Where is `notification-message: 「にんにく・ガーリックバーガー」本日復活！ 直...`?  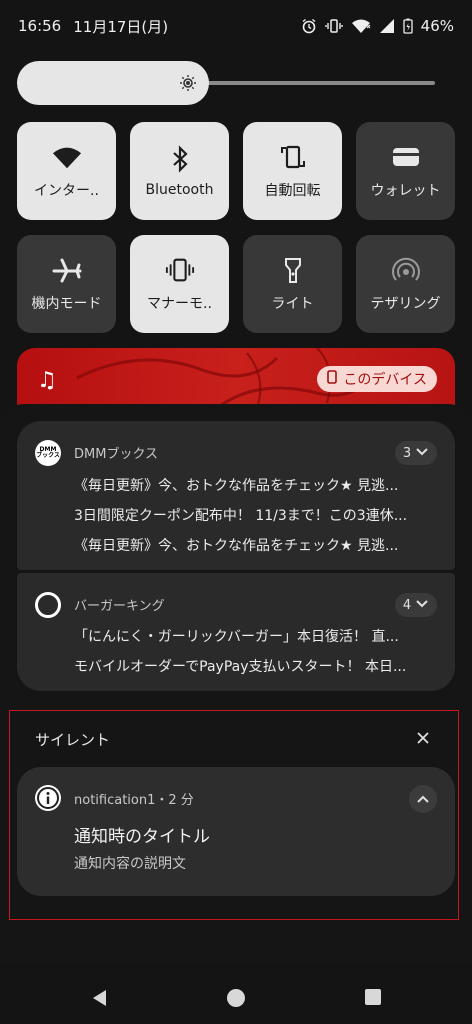 notification-message: 「にんにく・ガーリックバーガー」本日復活！ 直... is located at coordinates (254, 636).